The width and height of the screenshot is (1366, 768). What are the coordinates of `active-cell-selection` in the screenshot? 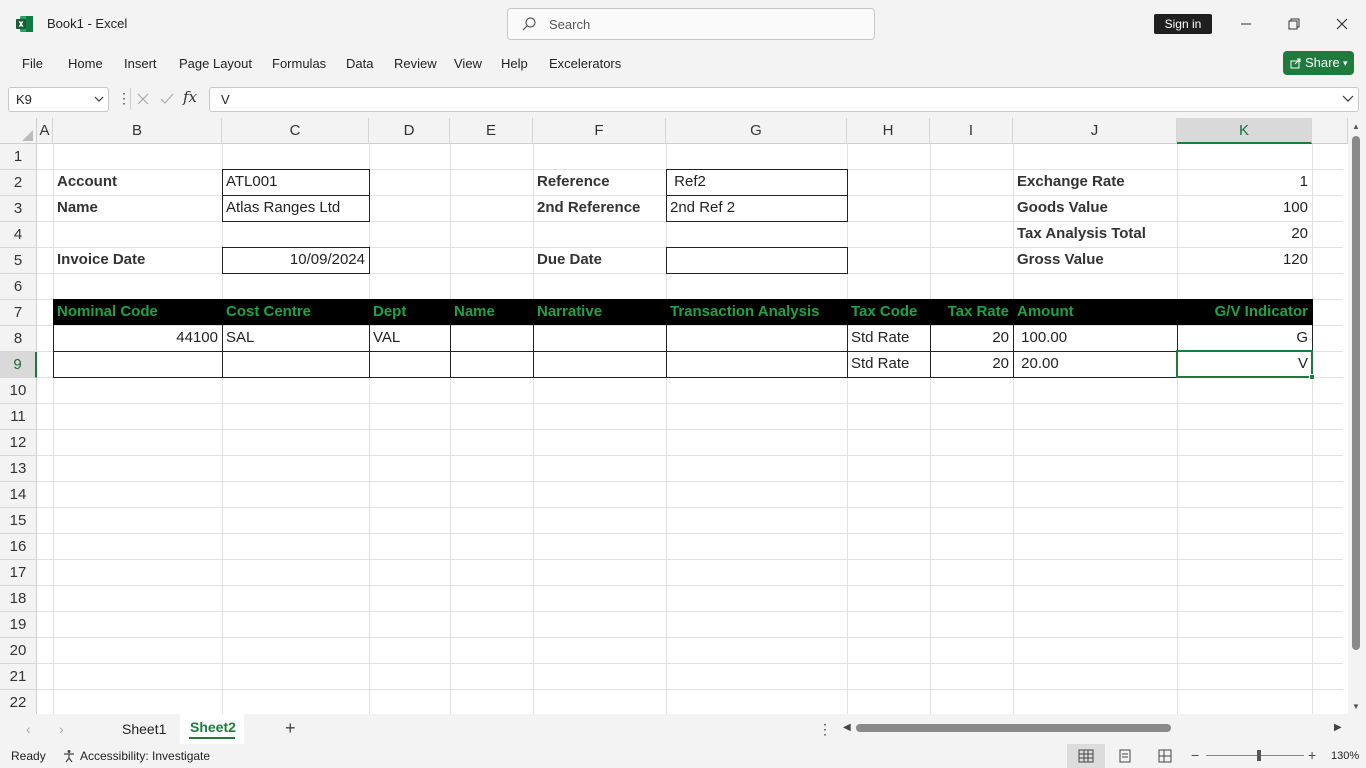 It's located at (1244, 364).